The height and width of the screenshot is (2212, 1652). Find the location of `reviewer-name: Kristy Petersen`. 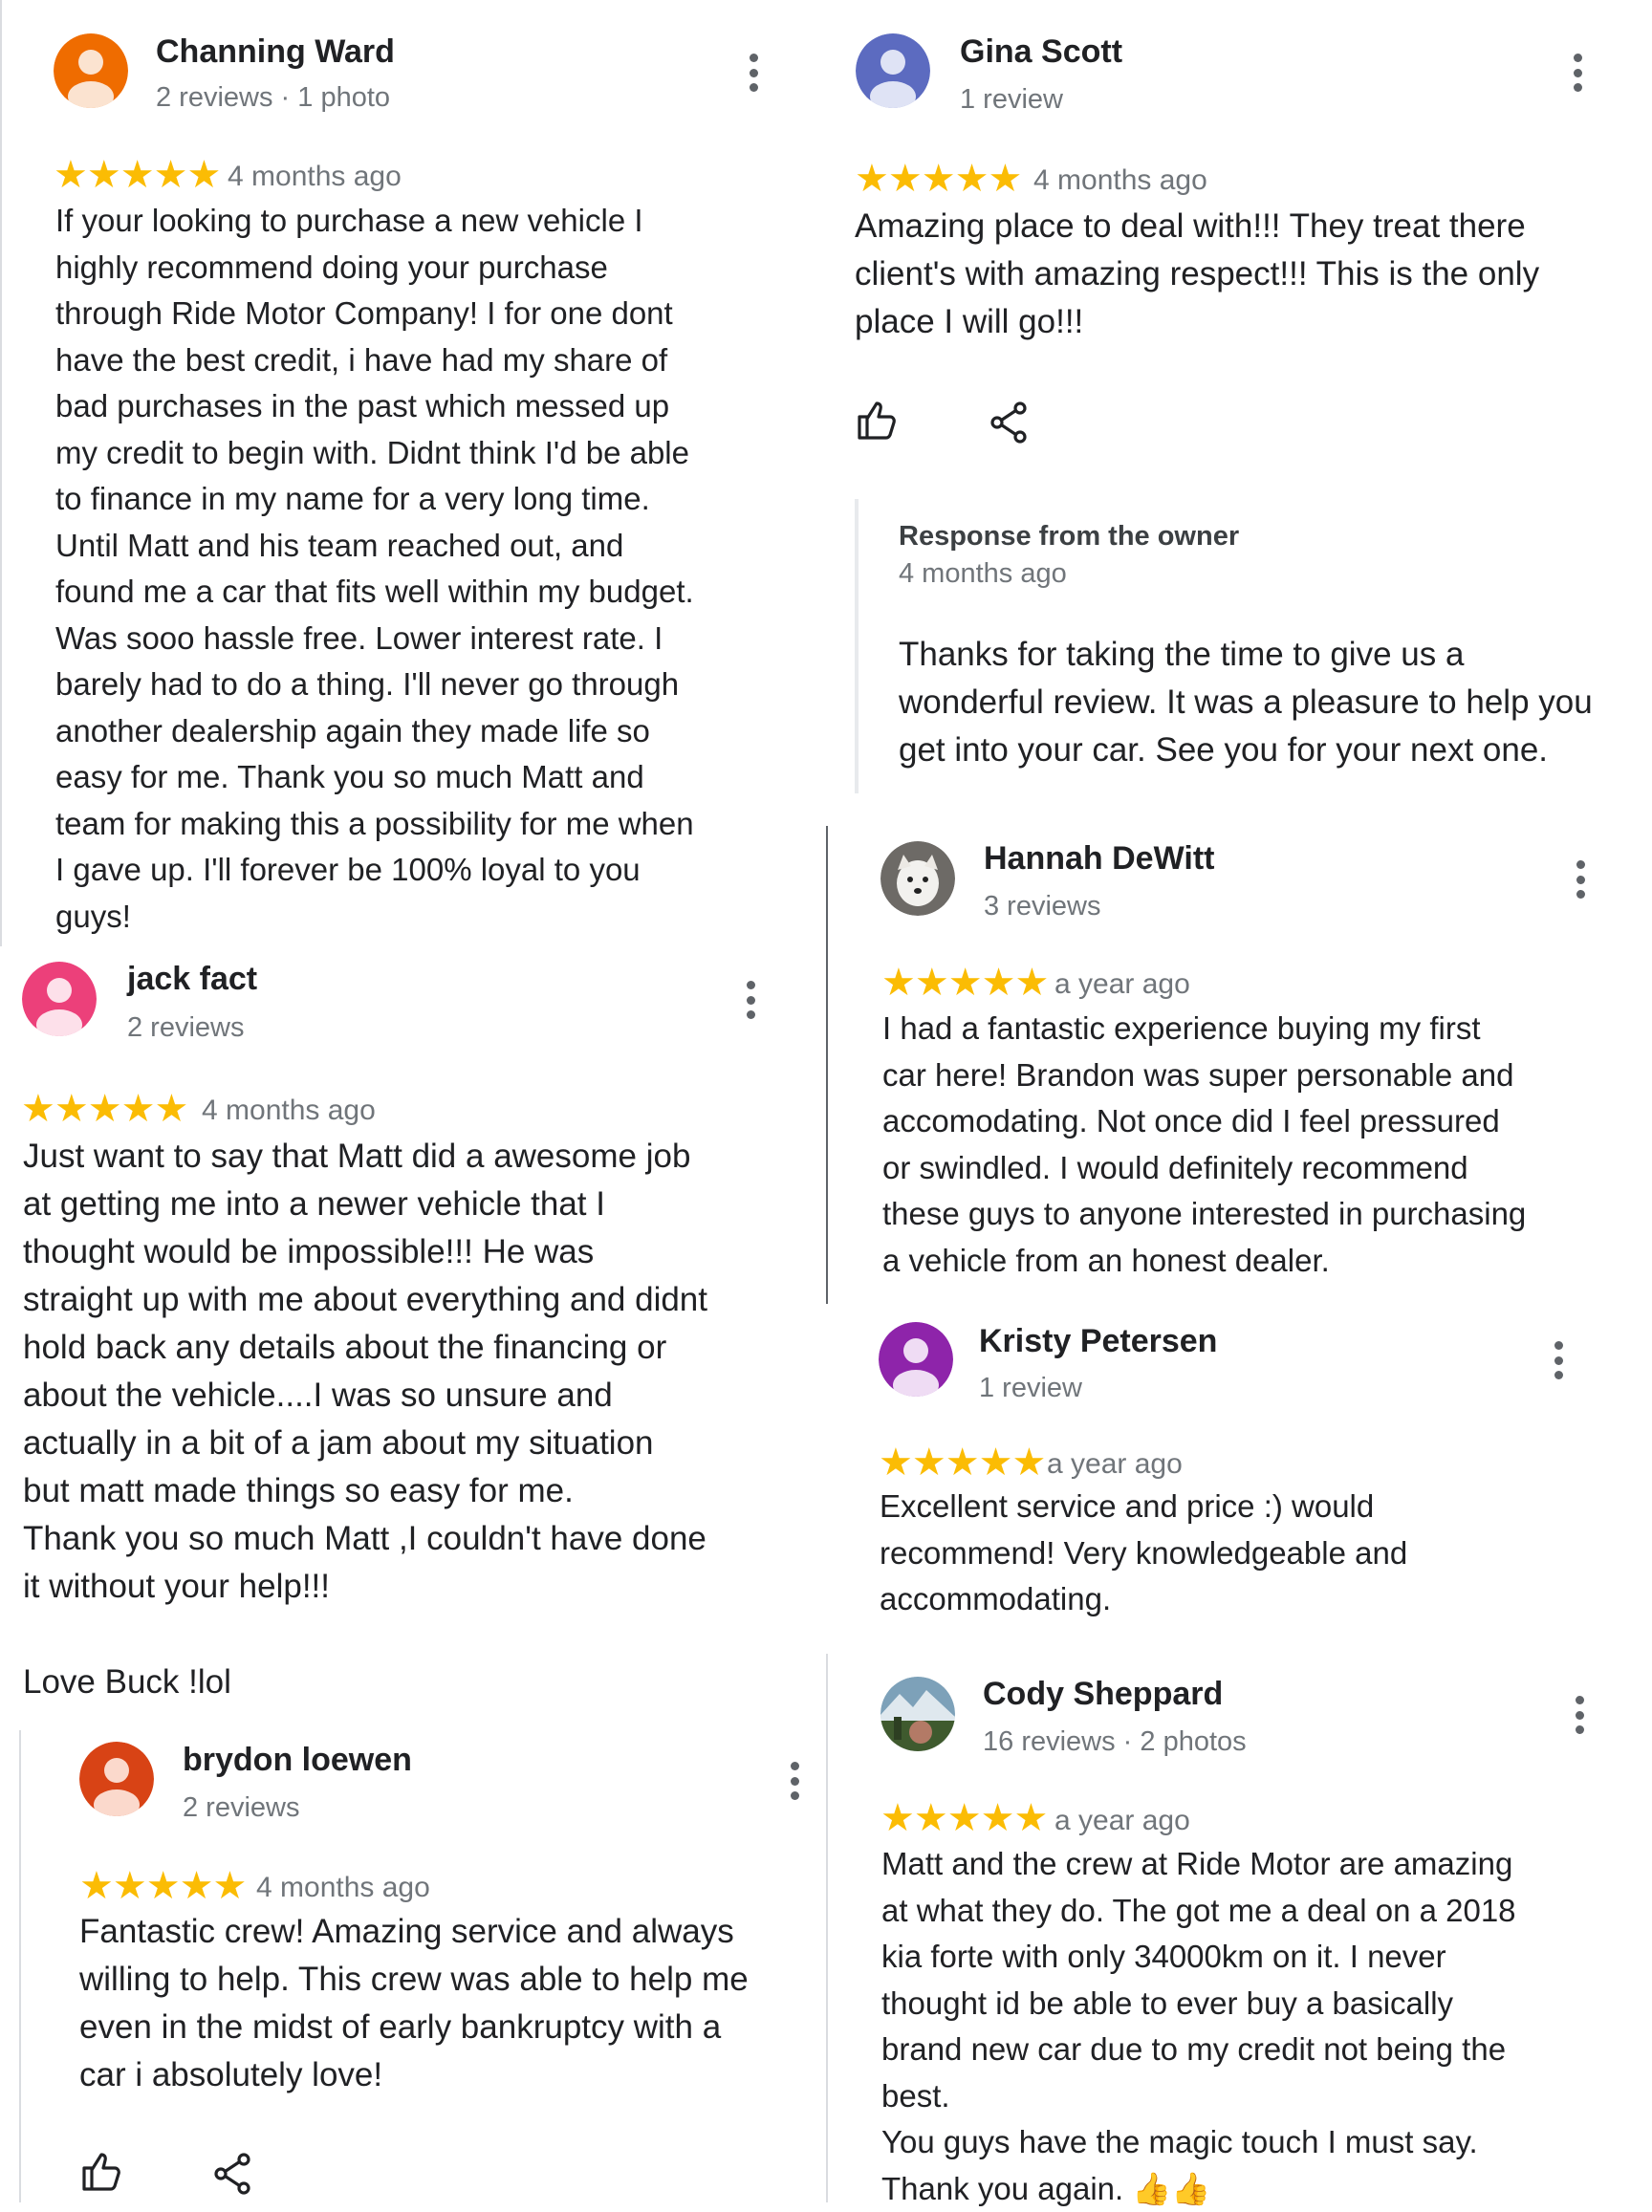

reviewer-name: Kristy Petersen is located at coordinates (1098, 1341).